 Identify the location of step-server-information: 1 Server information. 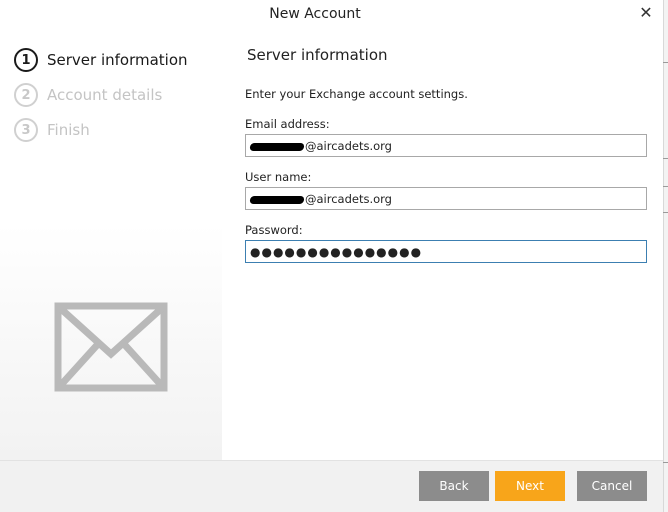
(101, 60).